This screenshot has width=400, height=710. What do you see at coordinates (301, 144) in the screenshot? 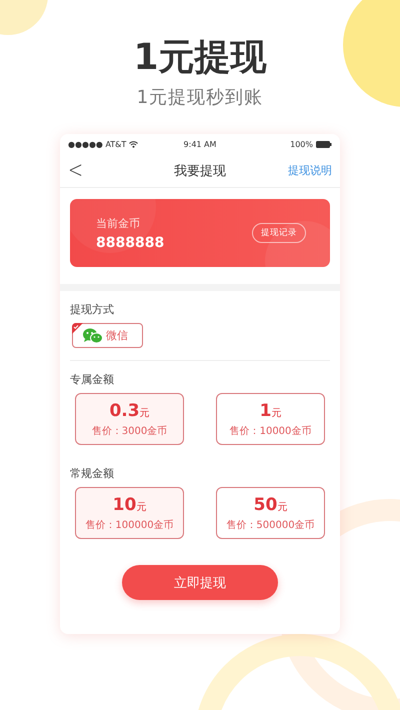
I see `battery-percent: 100%` at bounding box center [301, 144].